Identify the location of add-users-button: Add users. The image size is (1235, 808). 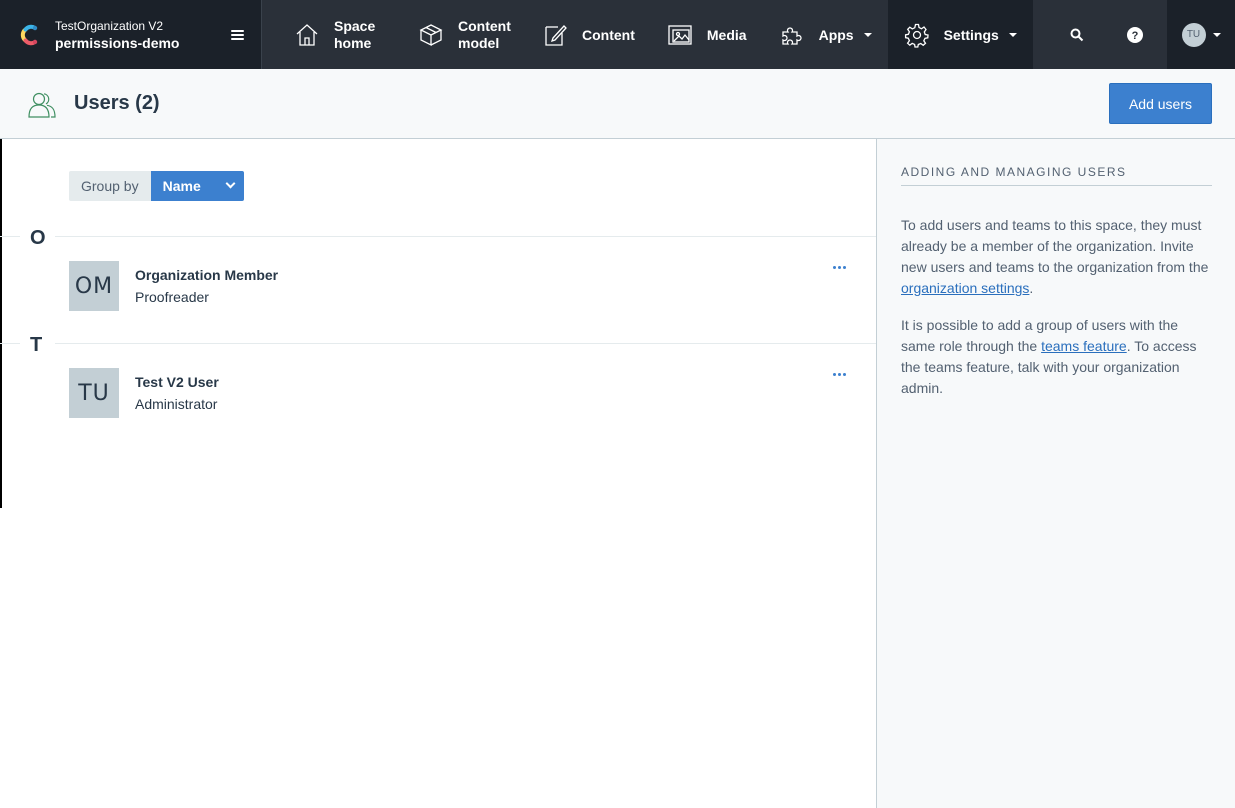
(1160, 103).